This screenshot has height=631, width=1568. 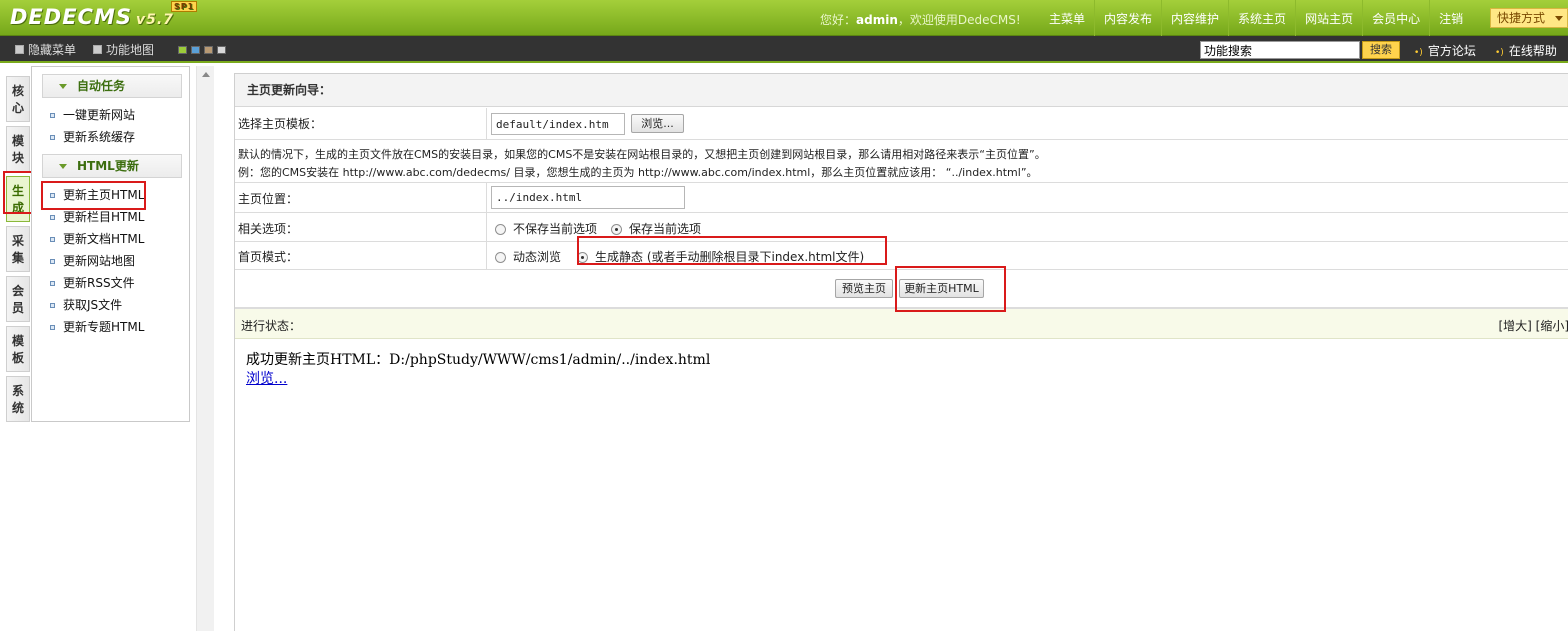 I want to click on menu-item-label: 更新栏目HTML, so click(x=104, y=217).